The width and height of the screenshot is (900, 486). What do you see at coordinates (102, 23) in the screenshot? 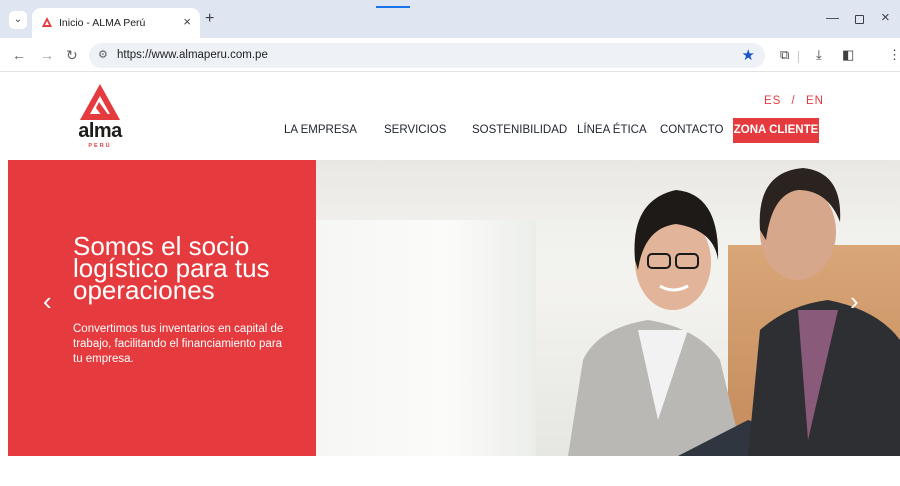
I see `tab-title: Inicio - ALMA Perú` at bounding box center [102, 23].